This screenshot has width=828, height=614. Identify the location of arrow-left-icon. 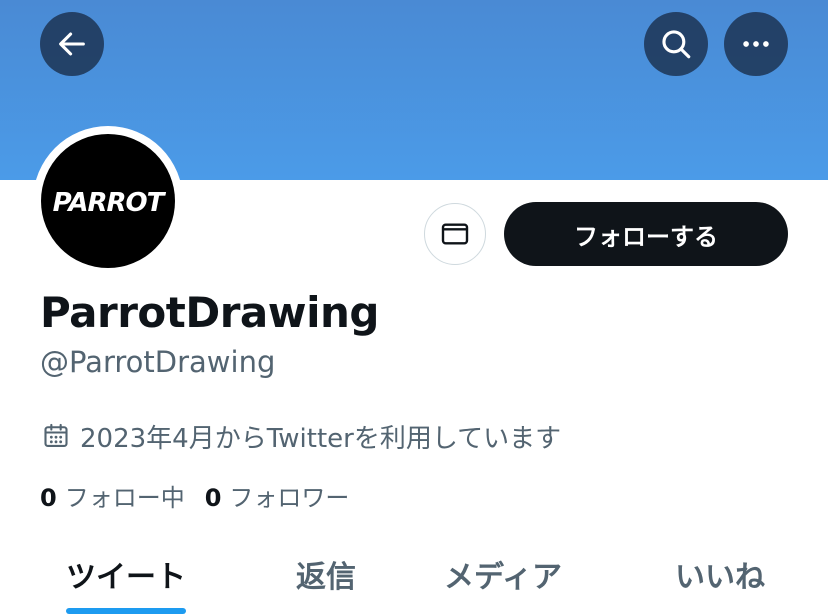
(72, 44).